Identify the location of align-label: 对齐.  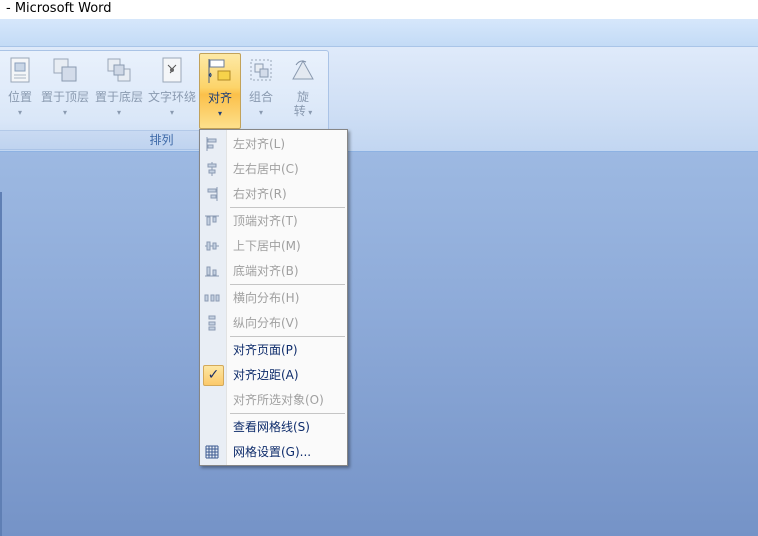
(219, 98).